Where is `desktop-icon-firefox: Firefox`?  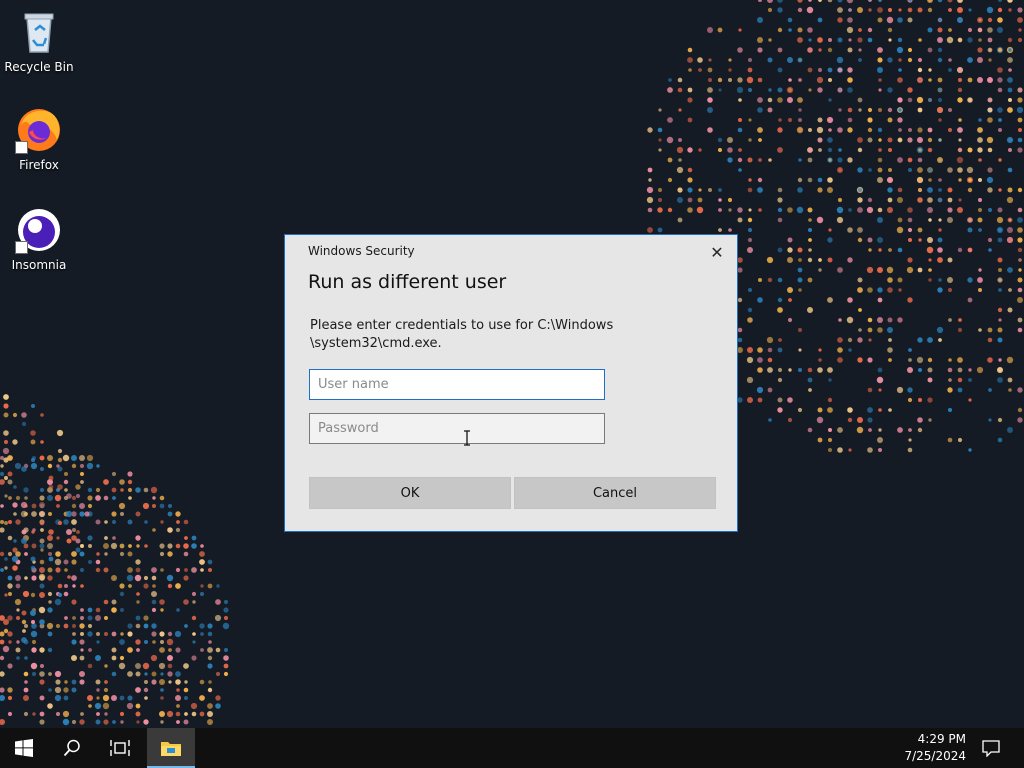
desktop-icon-firefox: Firefox is located at coordinates (39, 139).